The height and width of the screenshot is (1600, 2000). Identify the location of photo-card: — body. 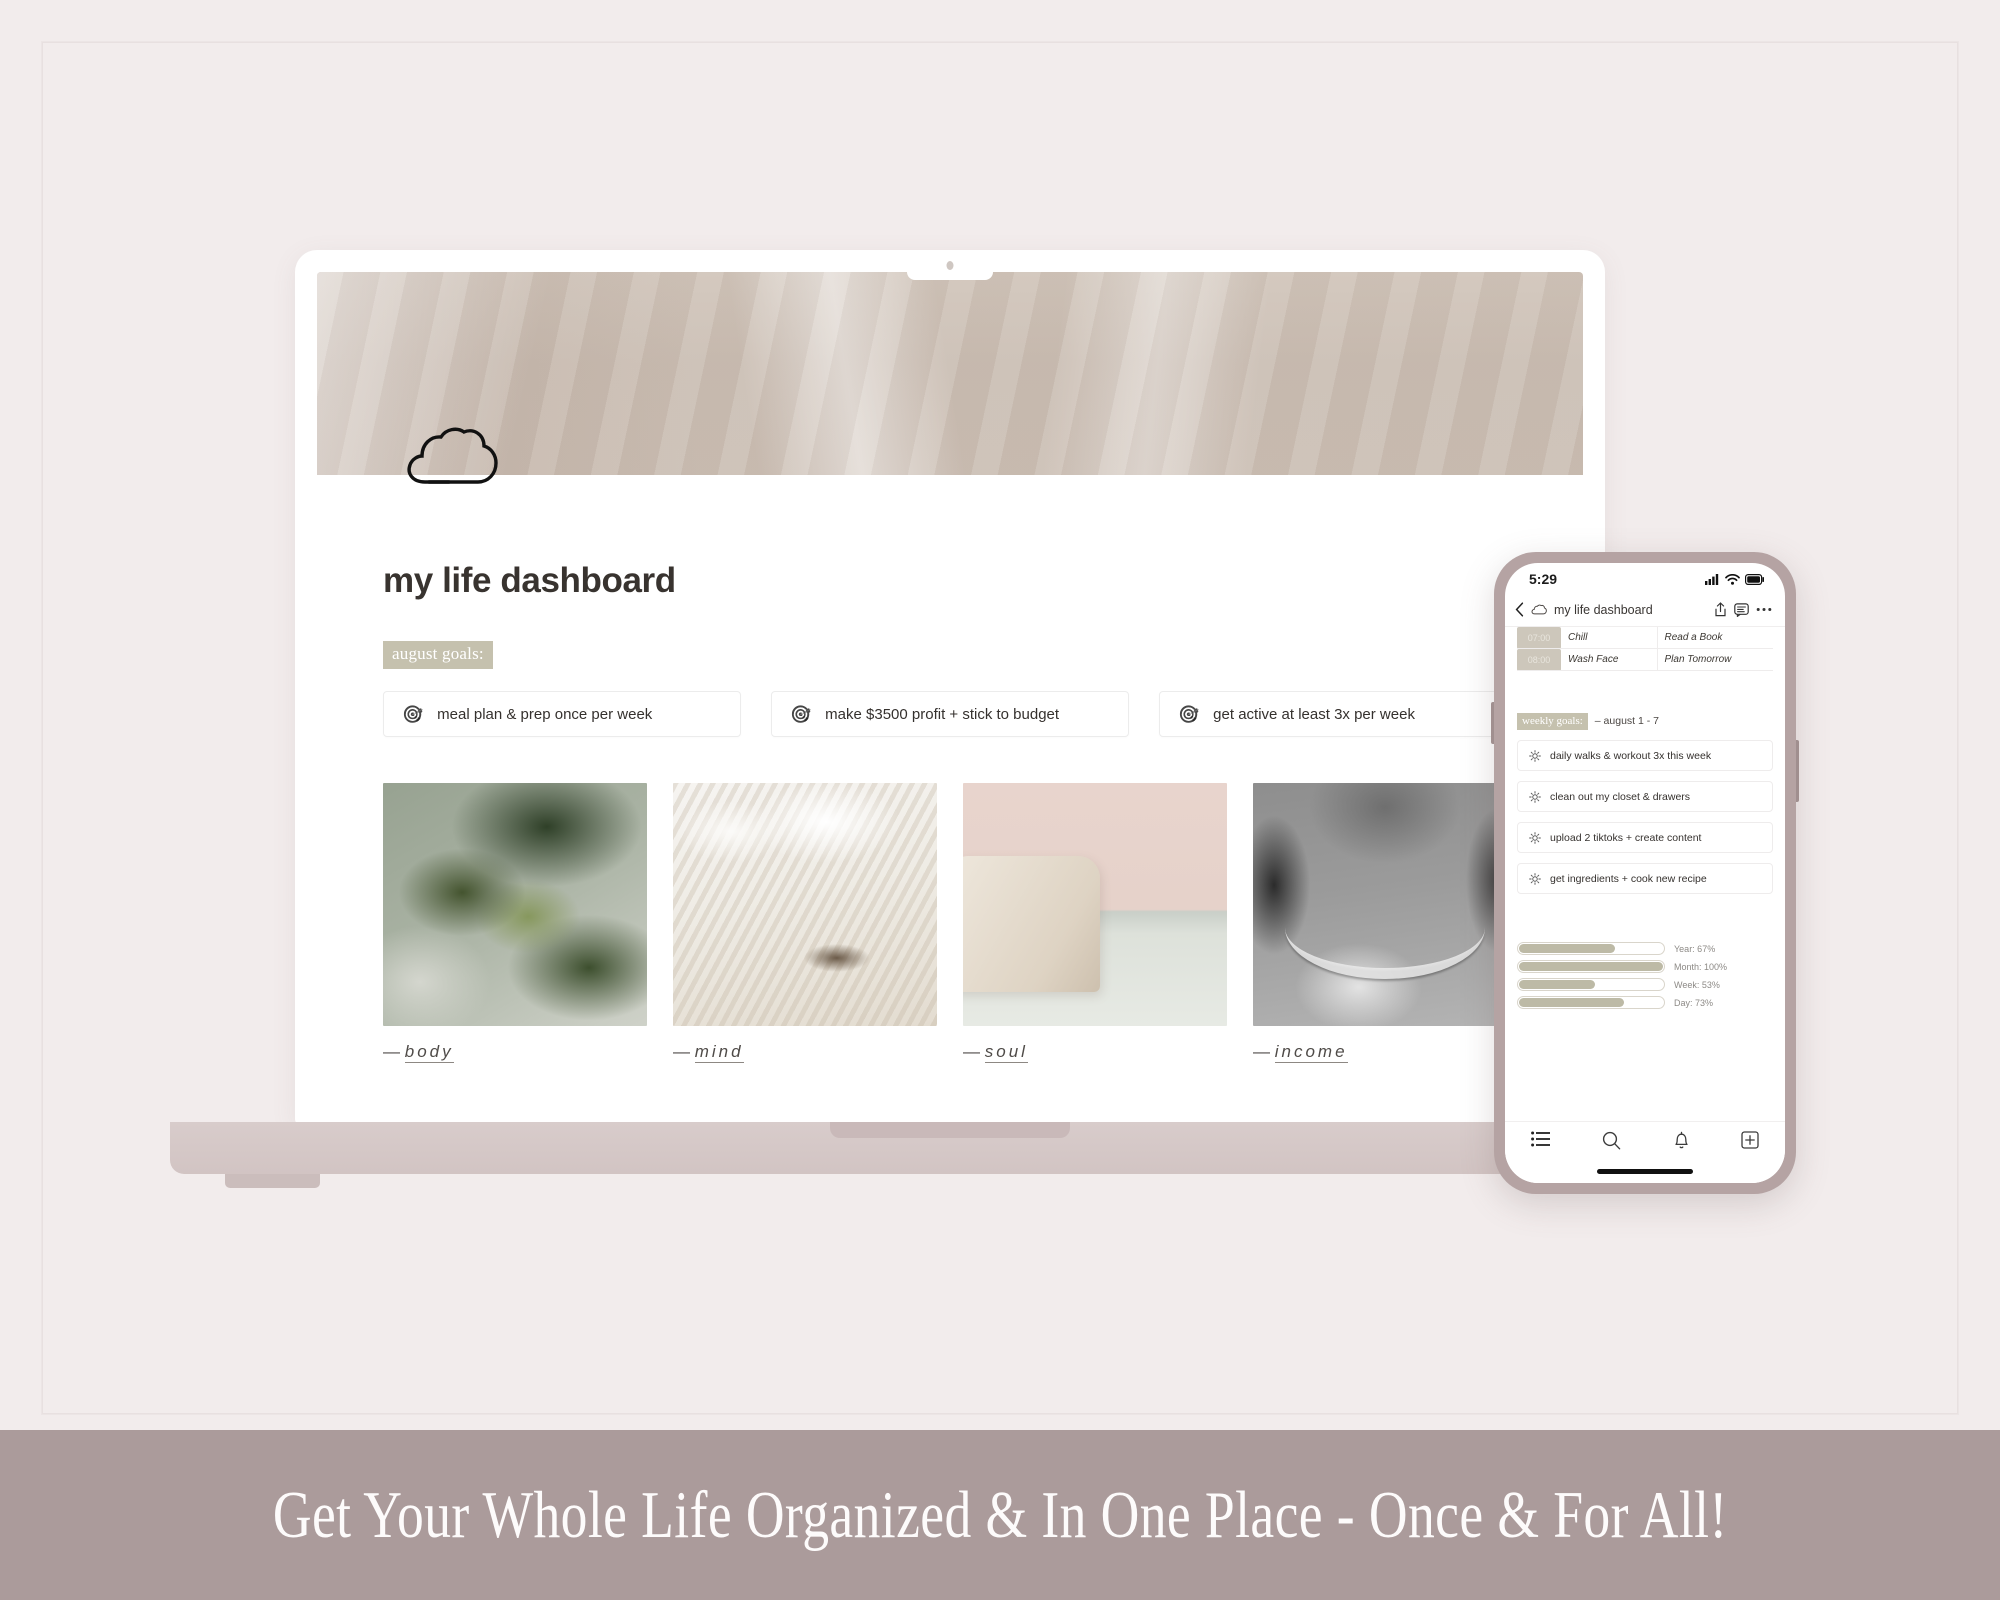
(515, 923).